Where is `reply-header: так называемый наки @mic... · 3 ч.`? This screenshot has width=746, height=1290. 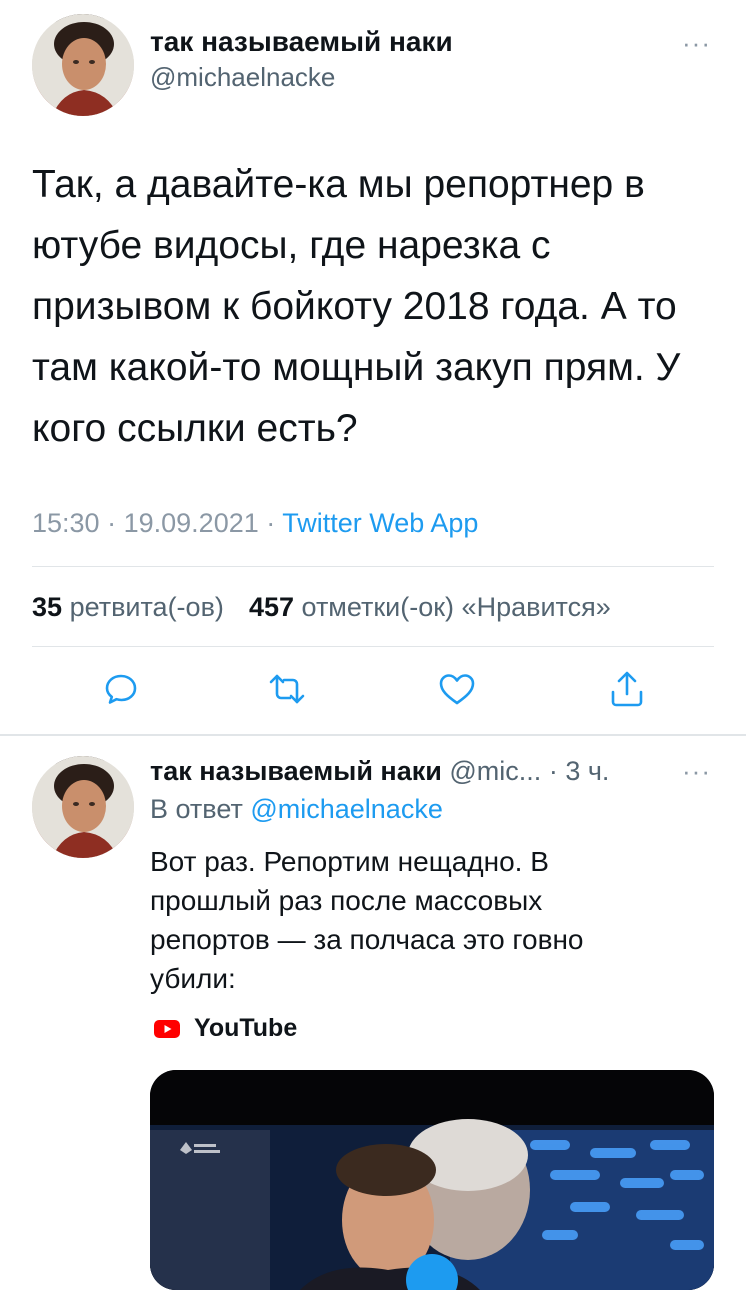 reply-header: так называемый наки @mic... · 3 ч. is located at coordinates (379, 771).